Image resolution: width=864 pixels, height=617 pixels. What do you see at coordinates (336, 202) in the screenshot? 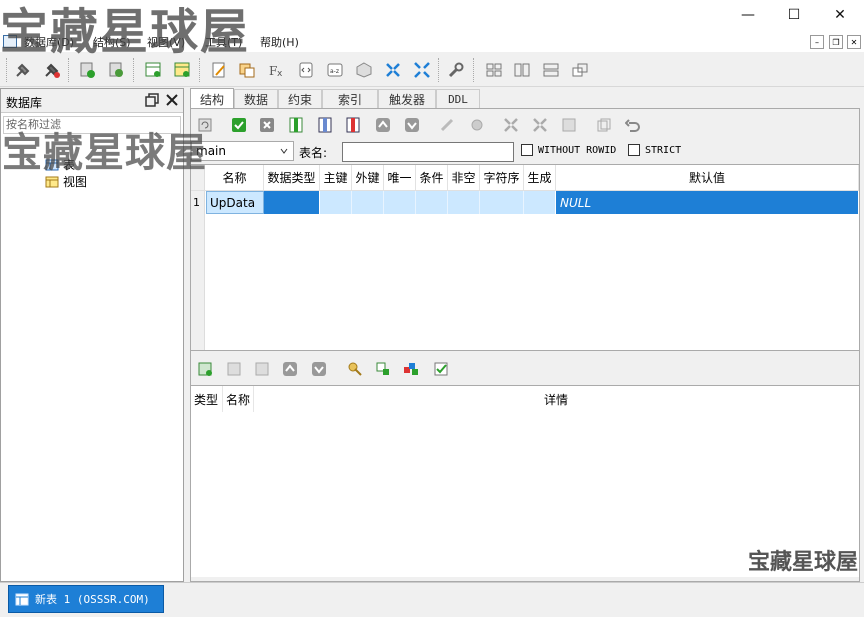
I see `primary-key-cell` at bounding box center [336, 202].